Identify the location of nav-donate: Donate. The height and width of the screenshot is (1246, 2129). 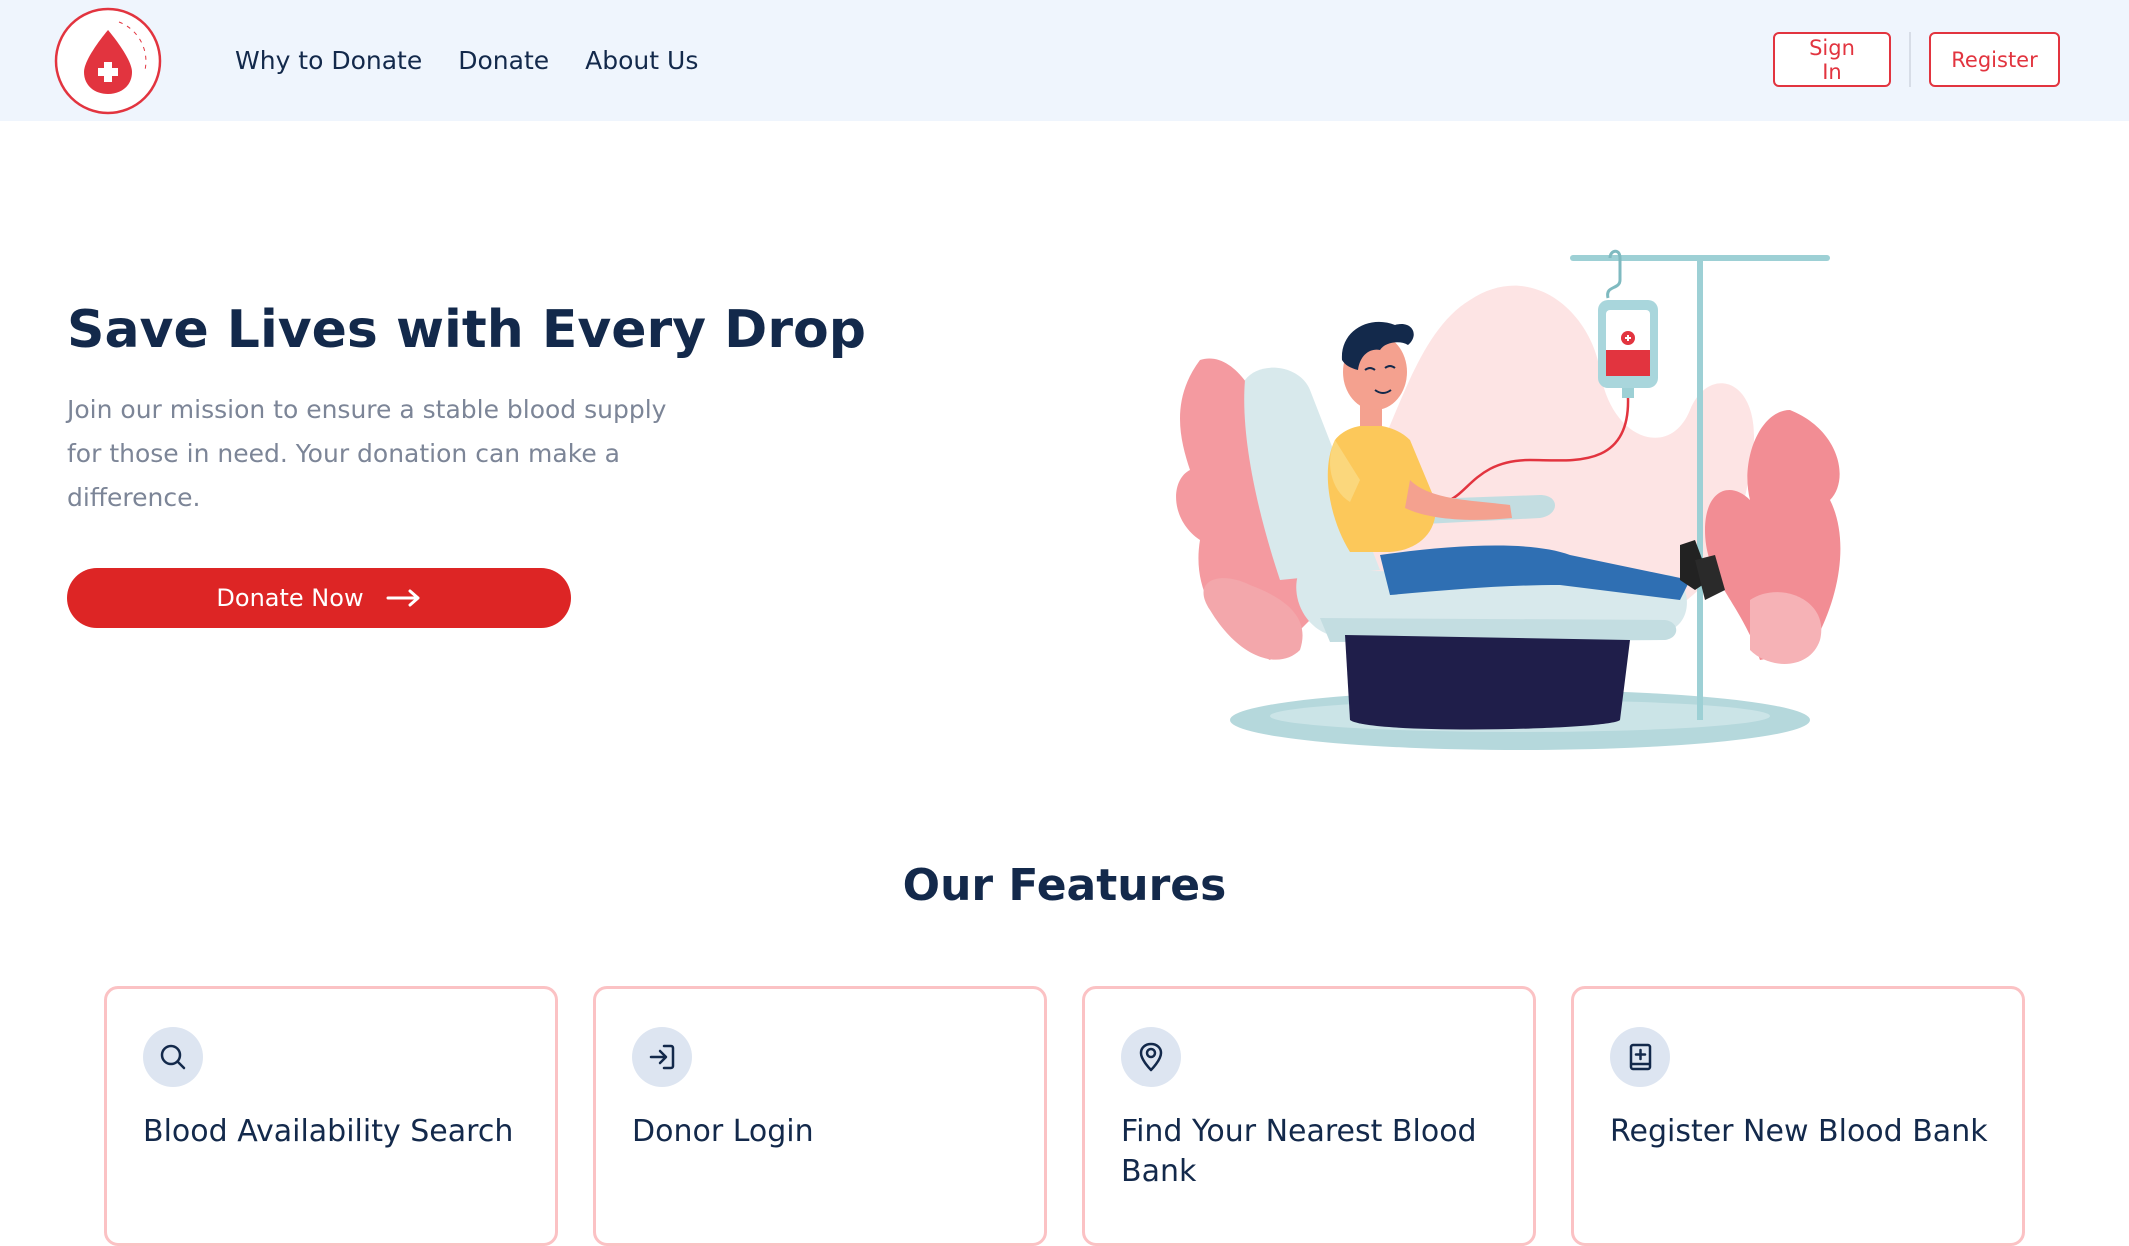
(503, 60).